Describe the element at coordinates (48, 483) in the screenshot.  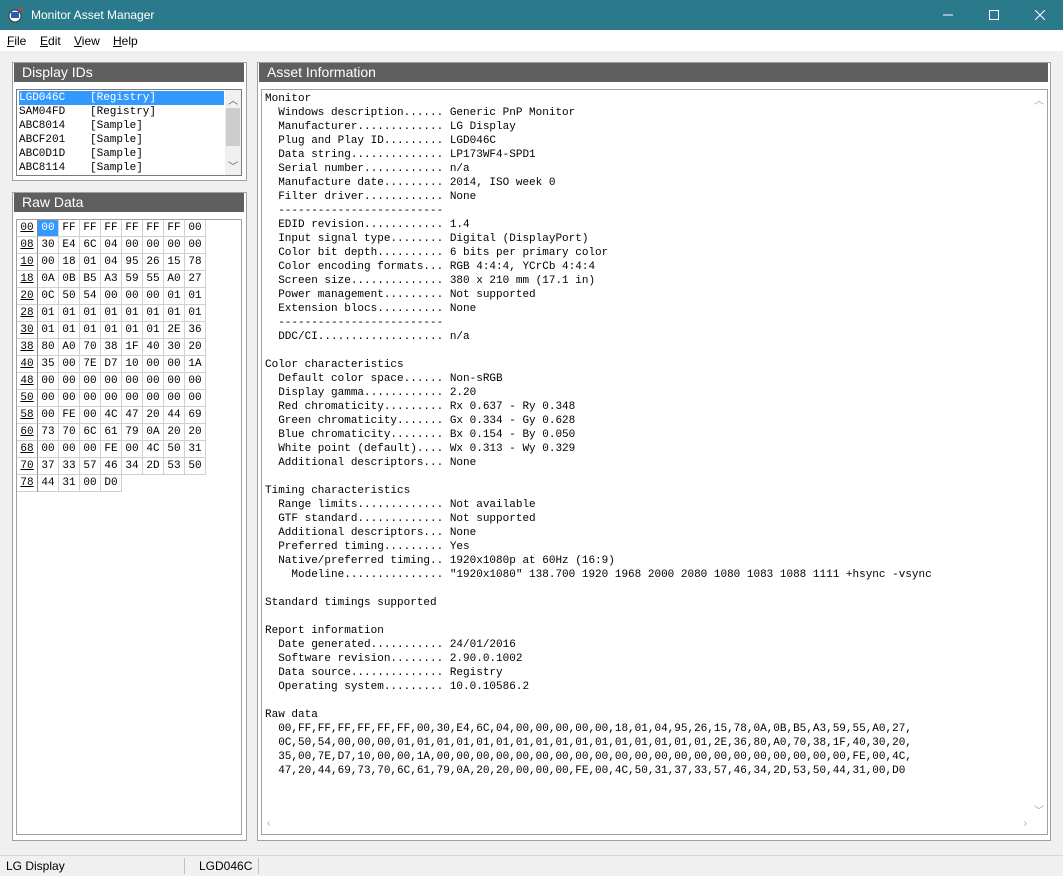
I see `raw-data-byte: 44` at that location.